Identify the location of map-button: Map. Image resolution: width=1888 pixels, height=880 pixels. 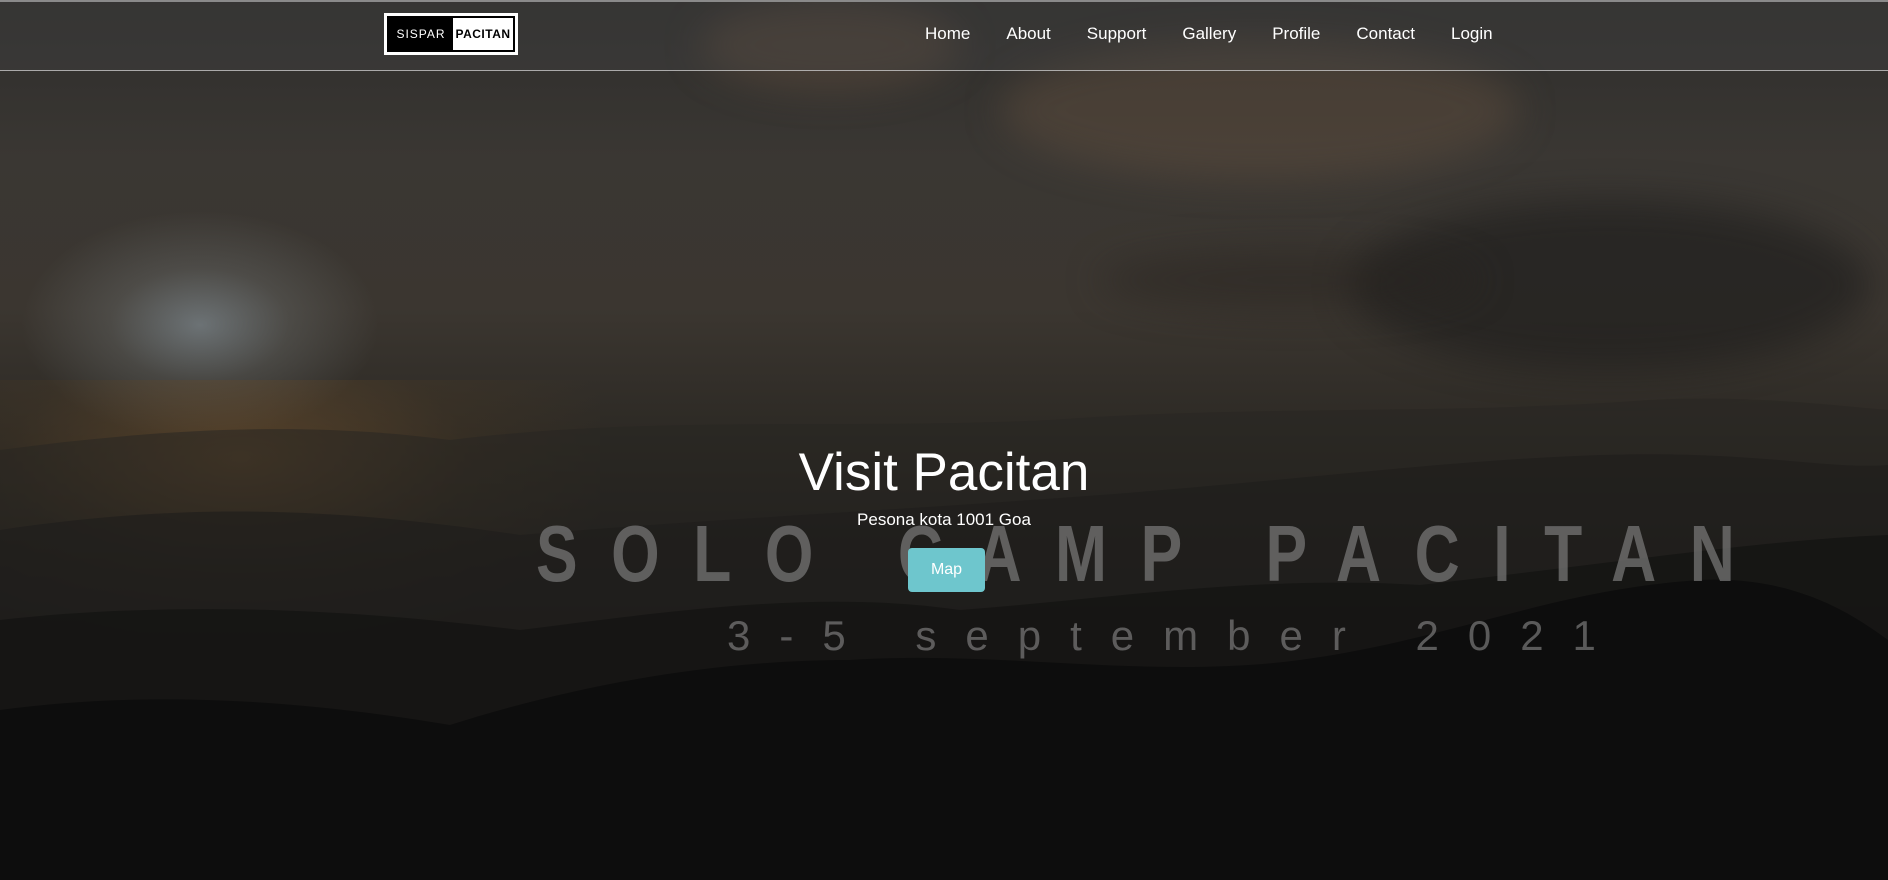
(946, 570).